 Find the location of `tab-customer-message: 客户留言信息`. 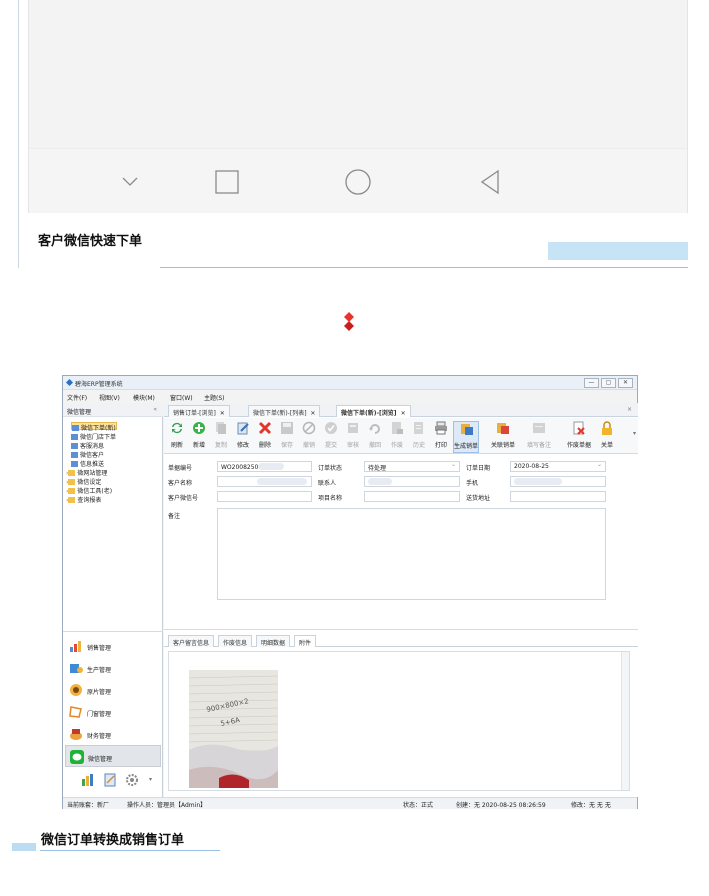

tab-customer-message: 客户留言信息 is located at coordinates (191, 641).